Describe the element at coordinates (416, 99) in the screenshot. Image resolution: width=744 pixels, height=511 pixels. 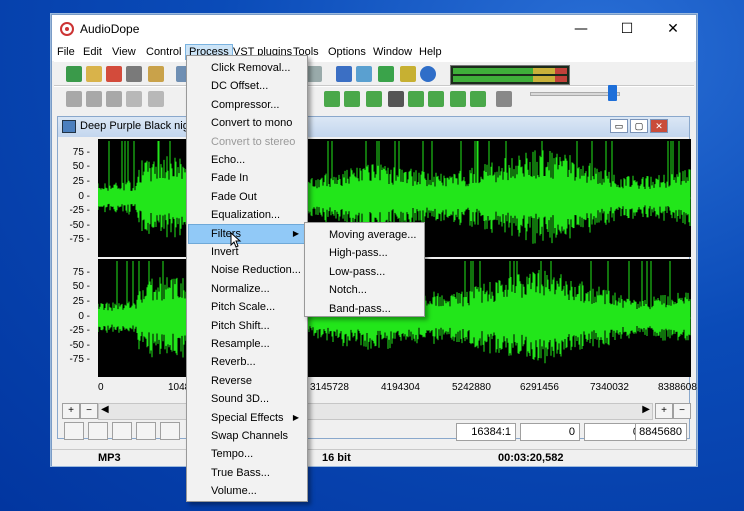
I see `go-start-icon` at that location.